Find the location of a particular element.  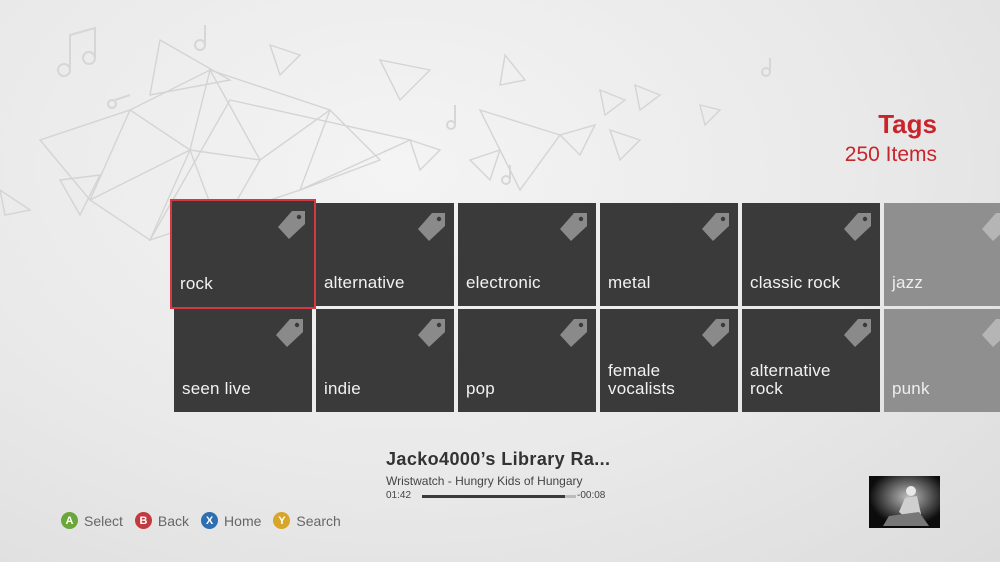

progress-fill is located at coordinates (494, 496).